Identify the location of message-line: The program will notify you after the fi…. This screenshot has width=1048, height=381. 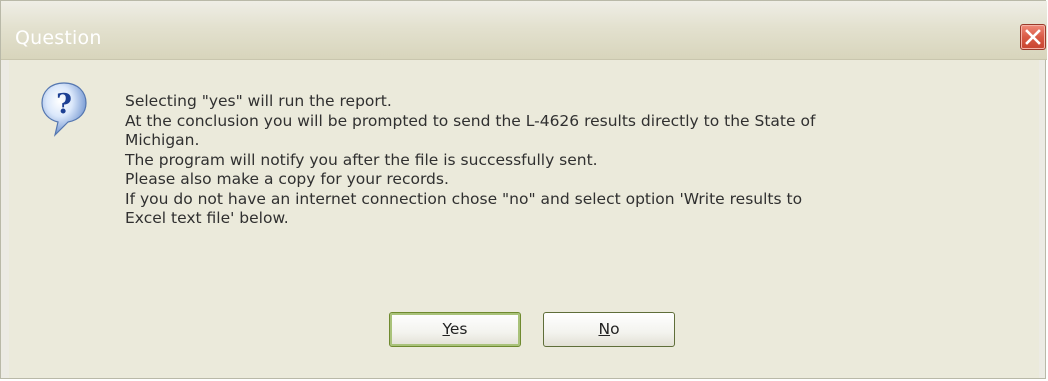
(361, 159).